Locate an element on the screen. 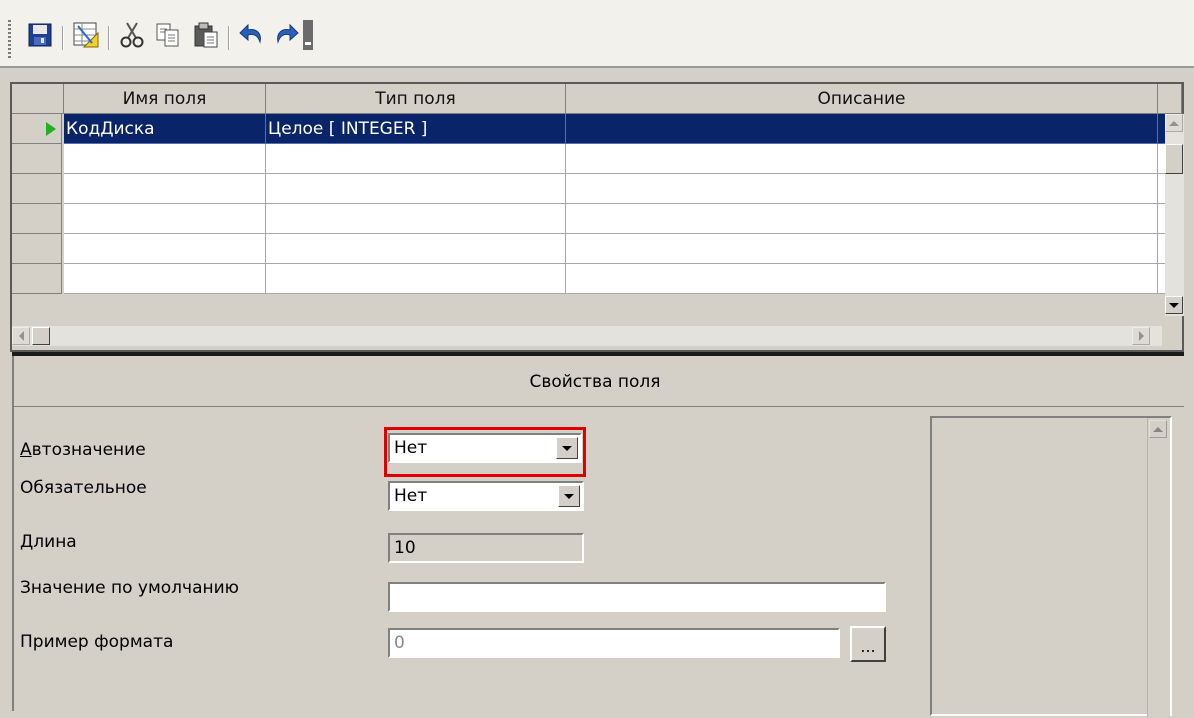 The image size is (1194, 718). save-icon is located at coordinates (40, 37).